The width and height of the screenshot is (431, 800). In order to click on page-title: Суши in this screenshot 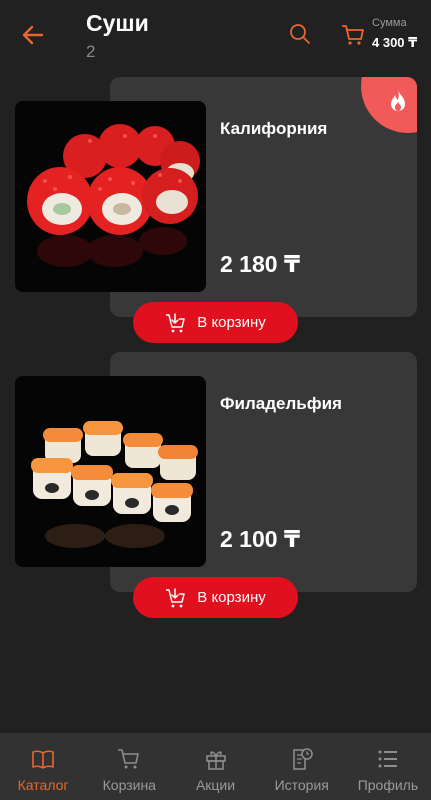, I will do `click(117, 23)`.